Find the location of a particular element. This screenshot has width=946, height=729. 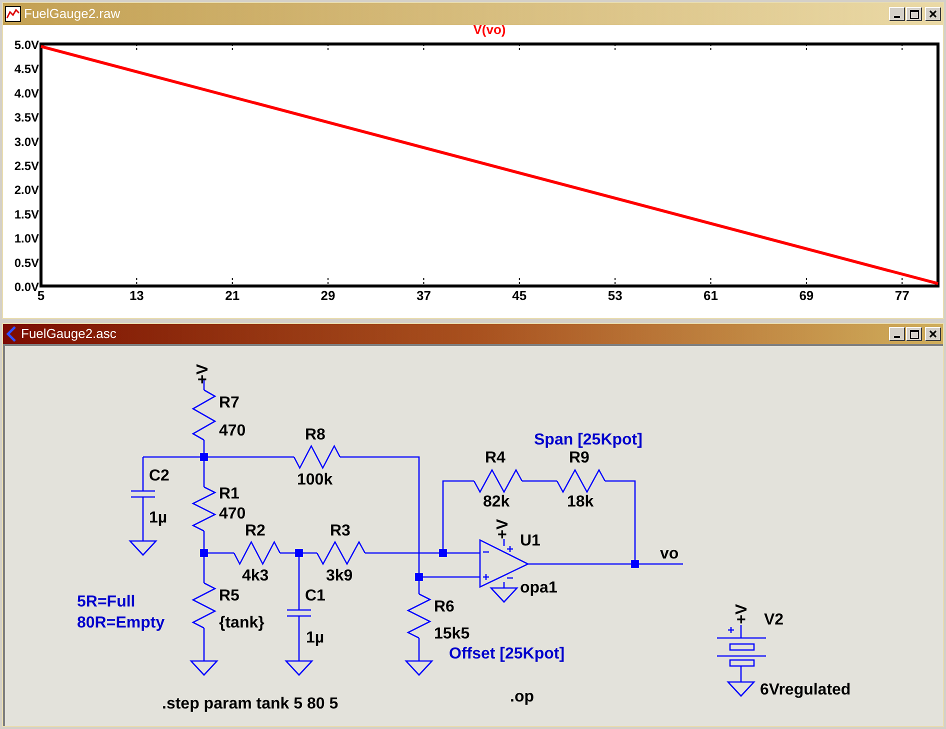

component-value: 6Vregulated is located at coordinates (805, 690).